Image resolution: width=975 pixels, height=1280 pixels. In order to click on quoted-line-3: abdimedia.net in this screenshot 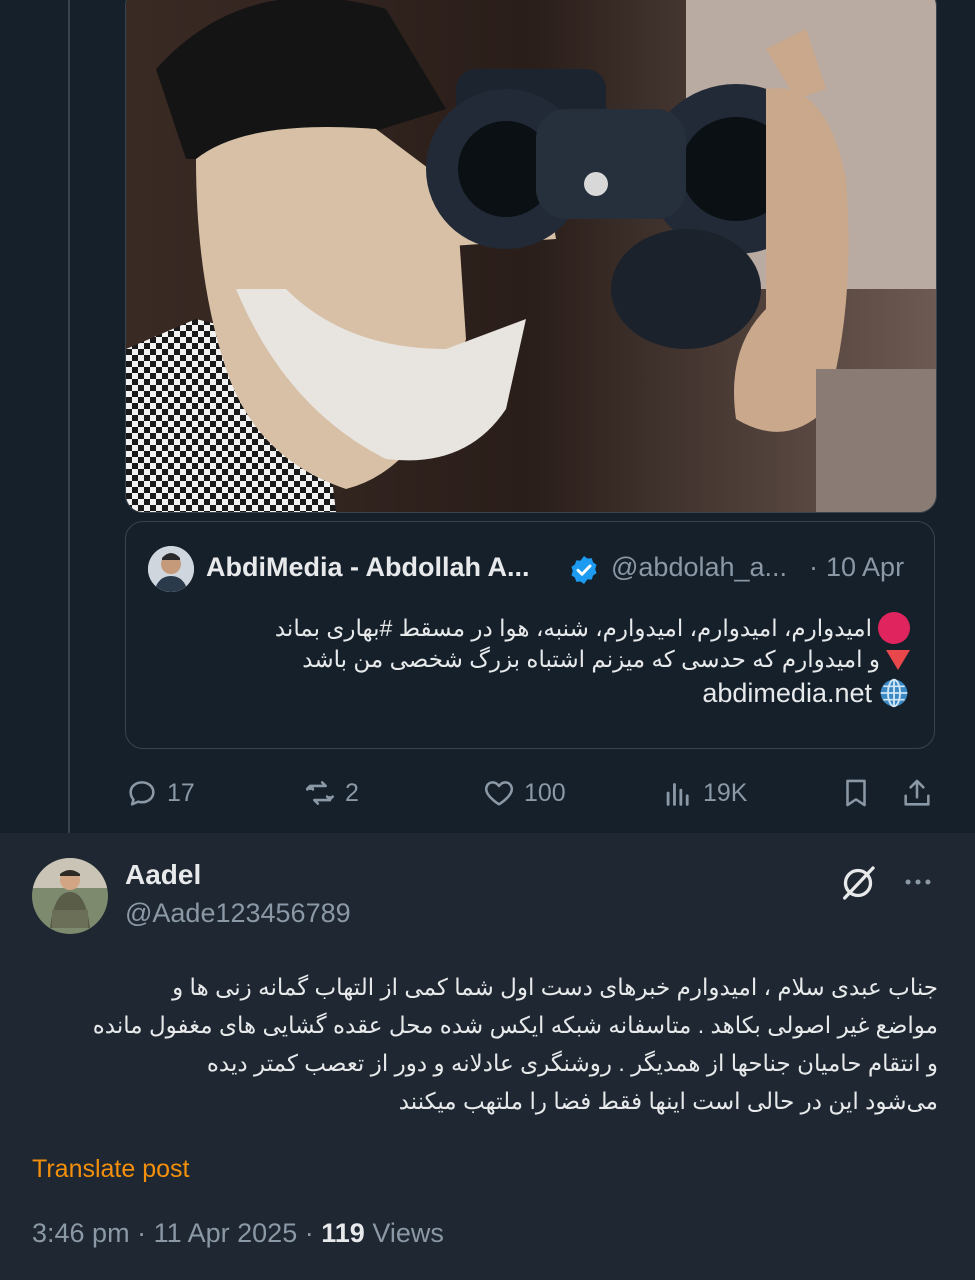, I will do `click(530, 693)`.